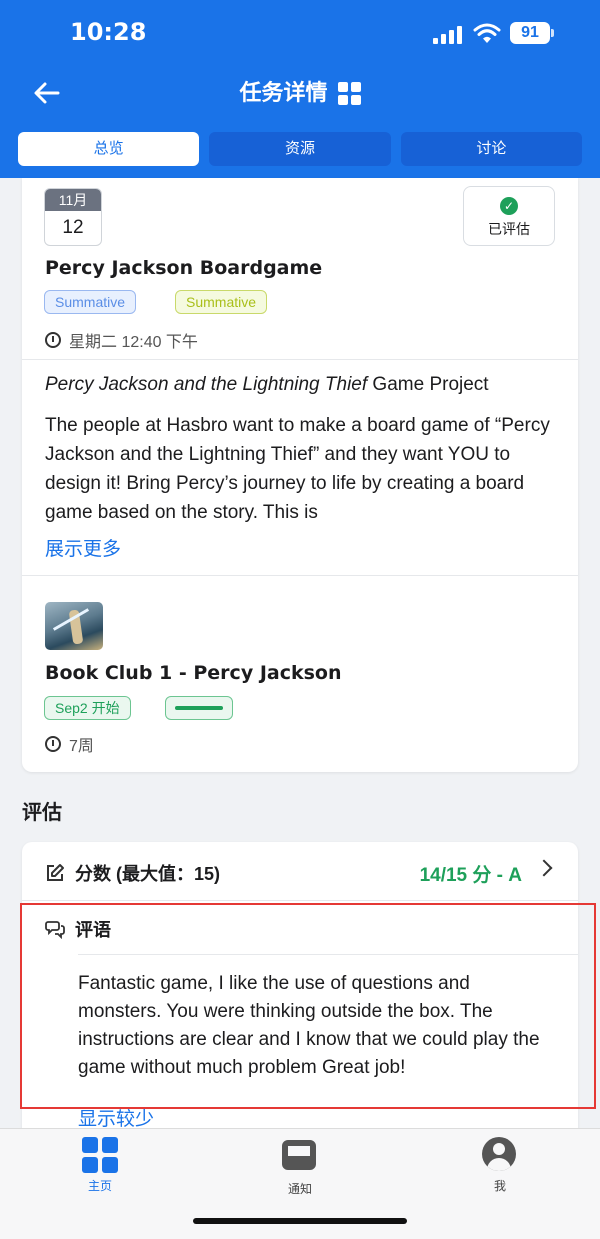  I want to click on status-bar: 10:28 91, so click(300, 35).